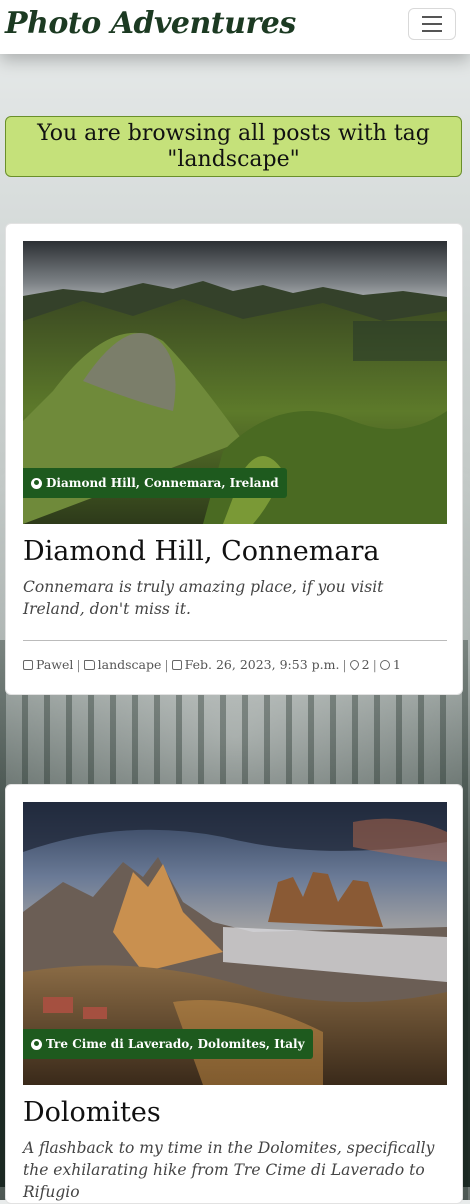 This screenshot has height=1204, width=470. I want to click on folder-icon, so click(89, 664).